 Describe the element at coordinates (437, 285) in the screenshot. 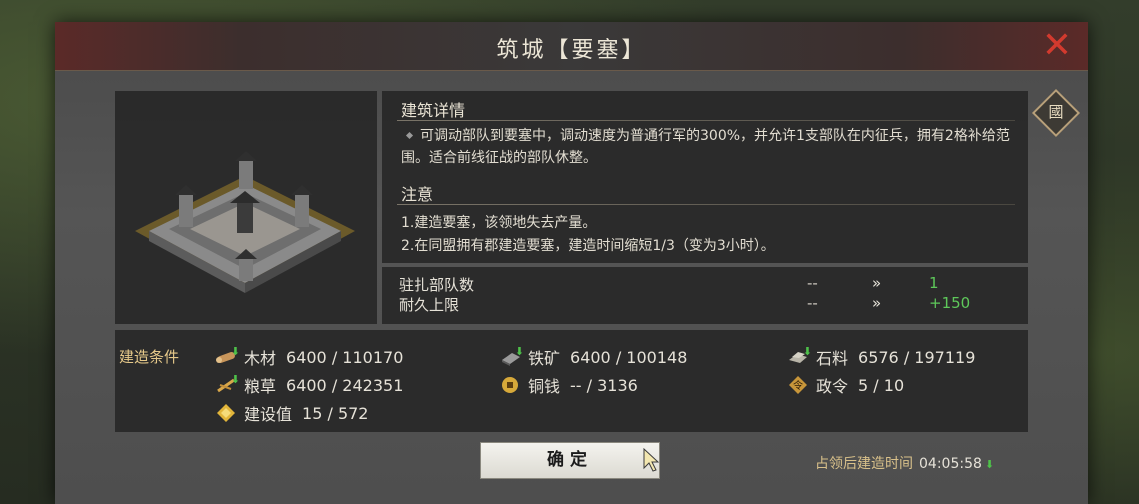

I see `stat-label: 驻扎部队数` at that location.